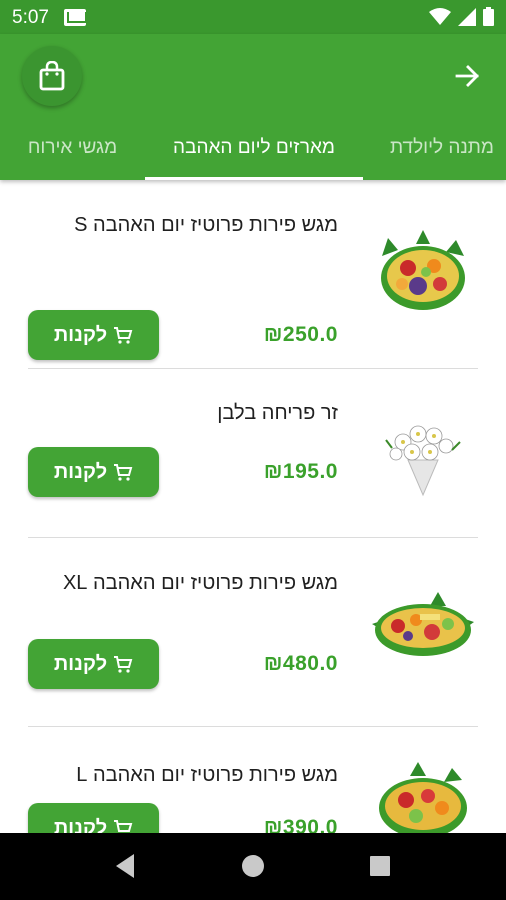 This screenshot has height=900, width=506. I want to click on wifi-icon, so click(440, 16).